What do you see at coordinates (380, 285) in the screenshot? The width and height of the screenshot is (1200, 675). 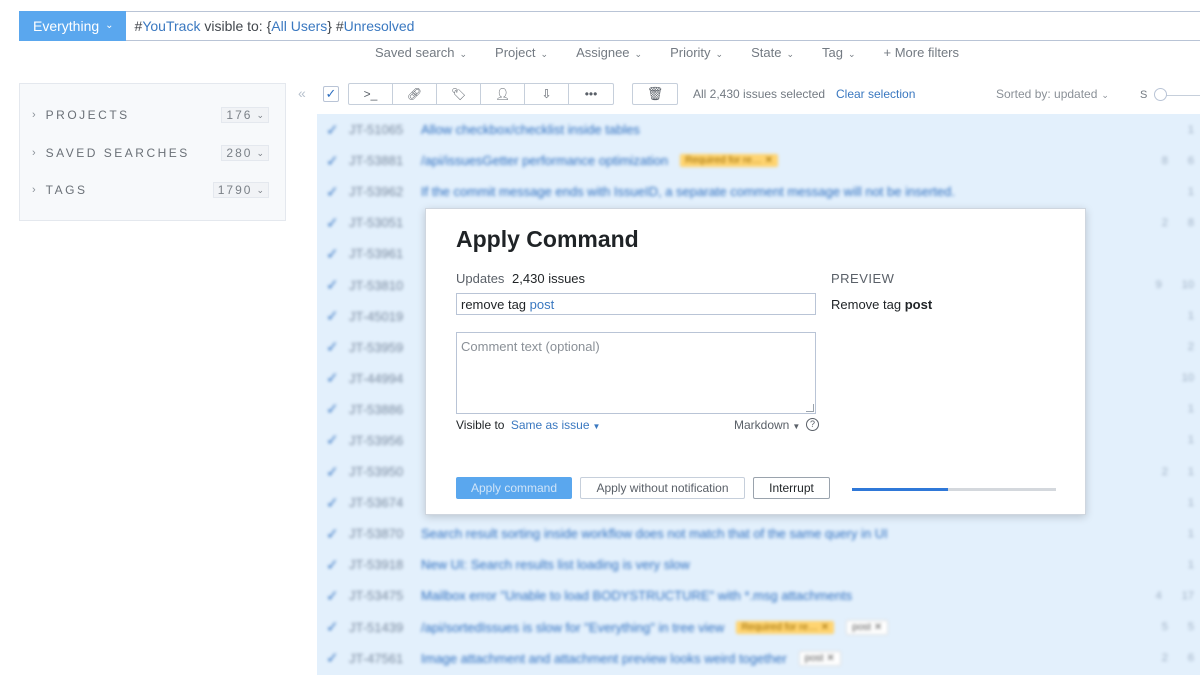 I see `issue-id: JT-53810` at bounding box center [380, 285].